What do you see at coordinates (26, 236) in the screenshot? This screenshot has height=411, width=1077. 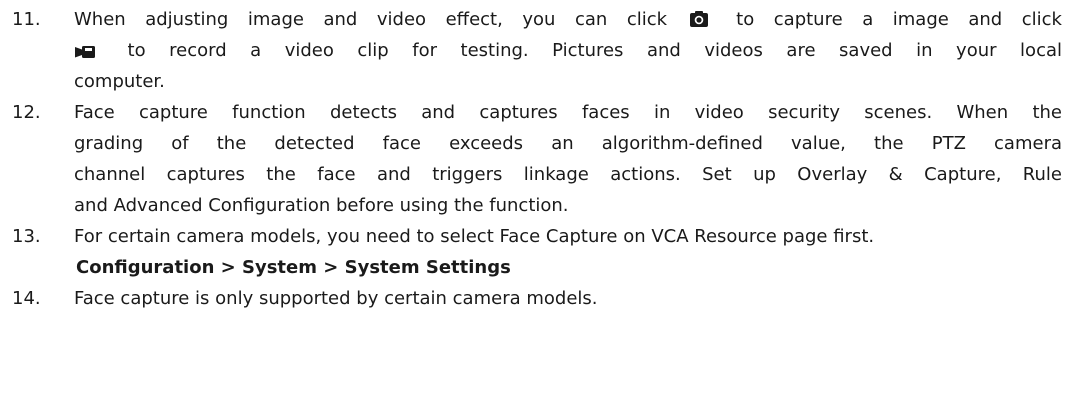 I see `list-number: 13.` at bounding box center [26, 236].